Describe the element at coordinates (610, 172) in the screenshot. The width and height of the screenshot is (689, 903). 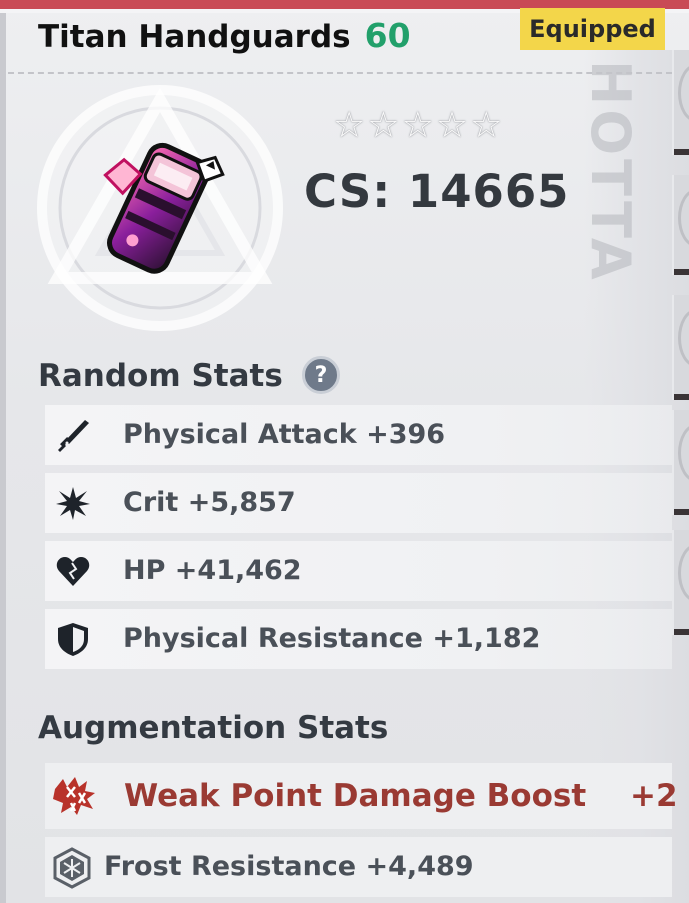
I see `background-watermark: HOTTA` at that location.